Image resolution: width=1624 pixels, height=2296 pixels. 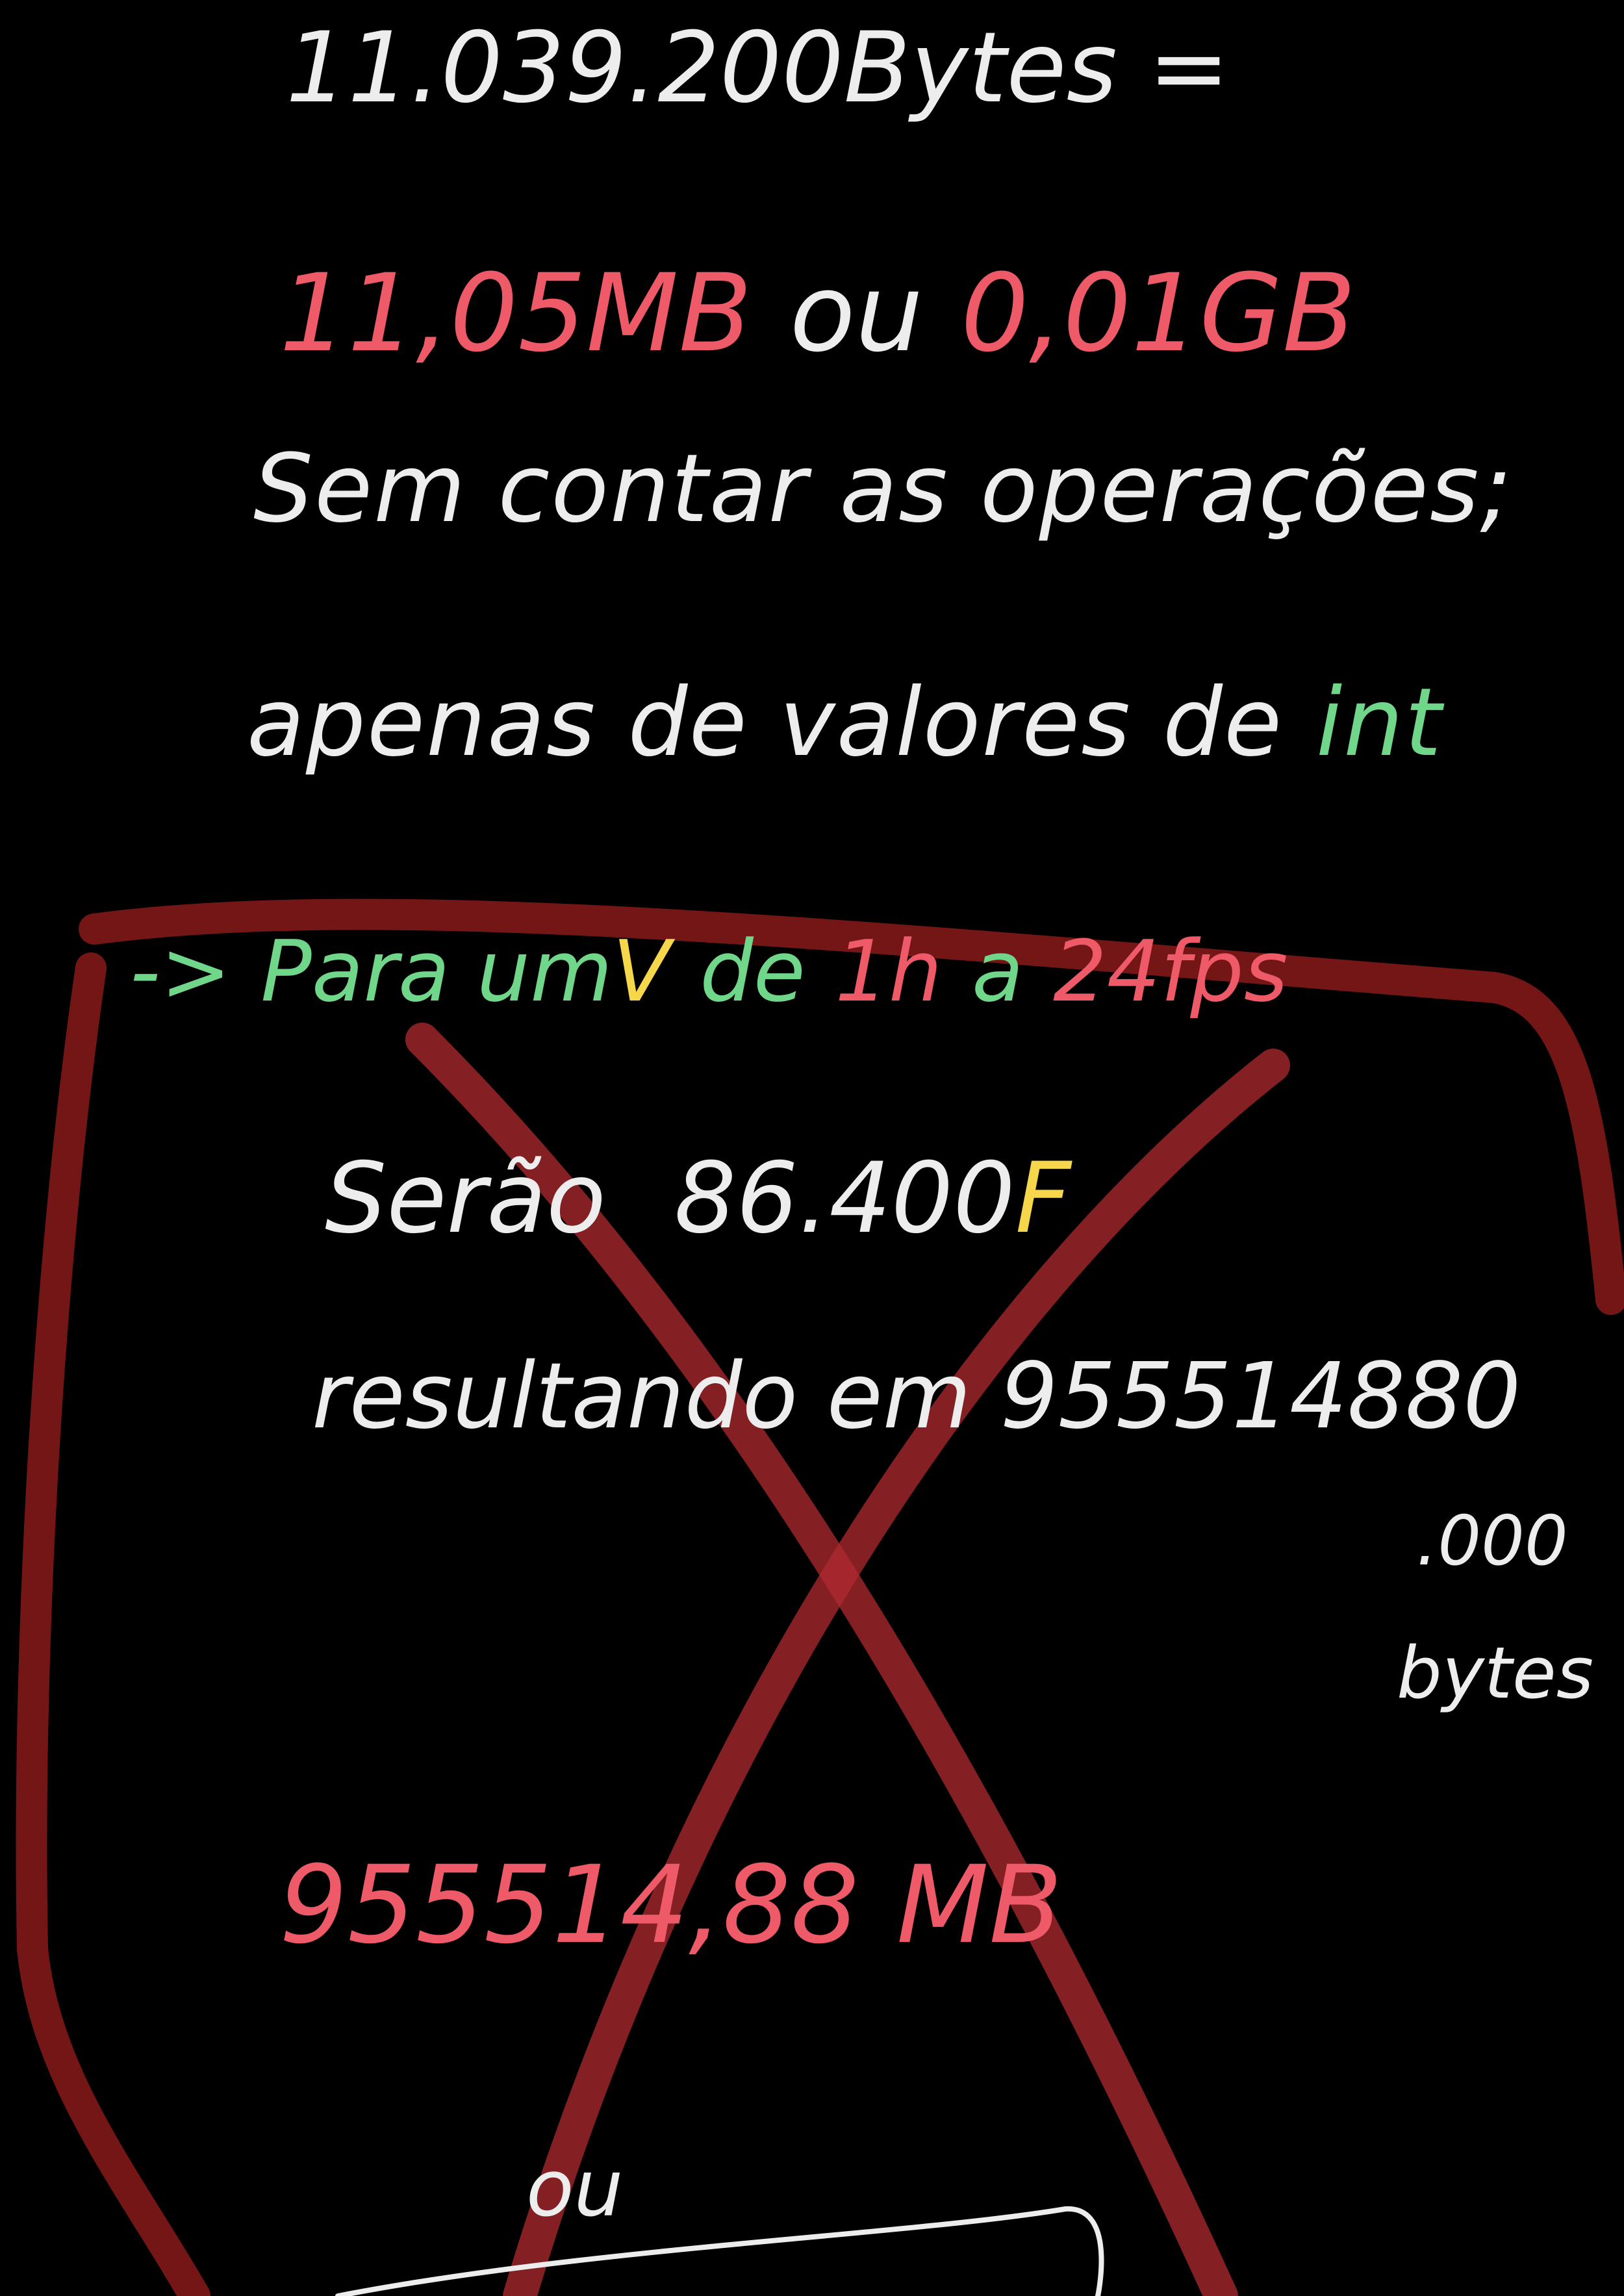 I want to click on total-bytes-line: 11.039.200Bytes =, so click(x=758, y=68).